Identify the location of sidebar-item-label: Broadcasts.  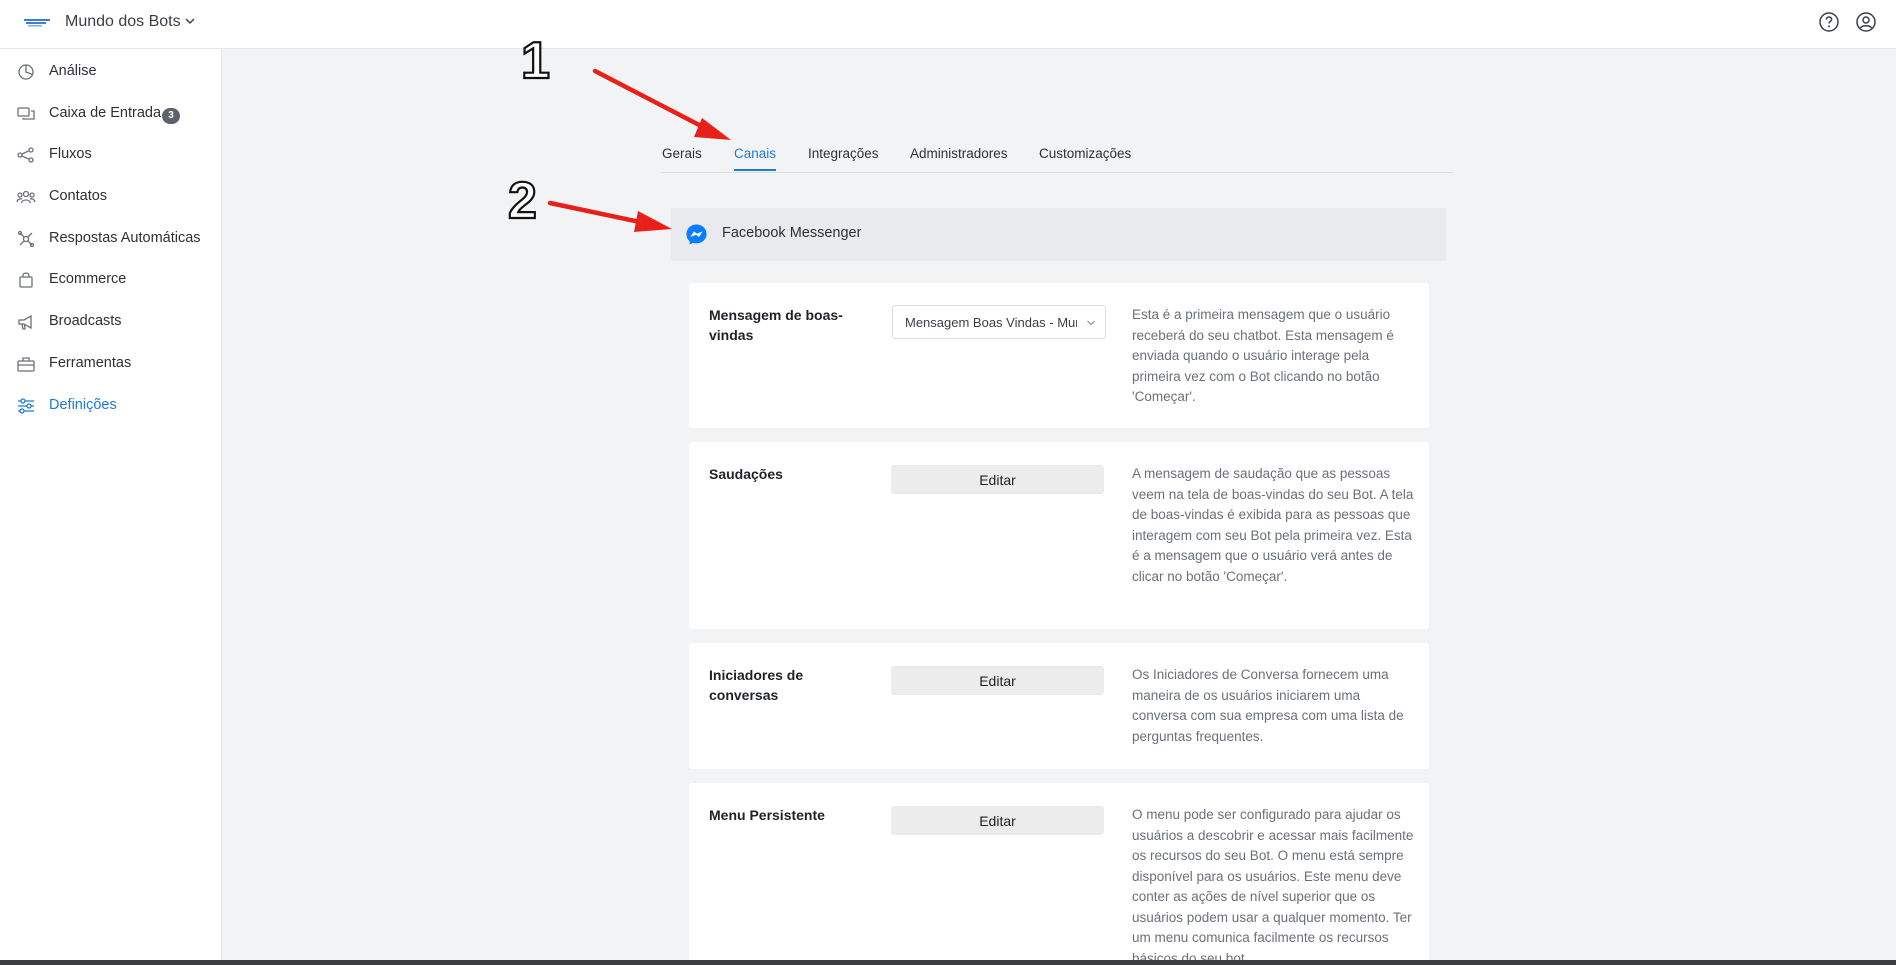
(85, 321).